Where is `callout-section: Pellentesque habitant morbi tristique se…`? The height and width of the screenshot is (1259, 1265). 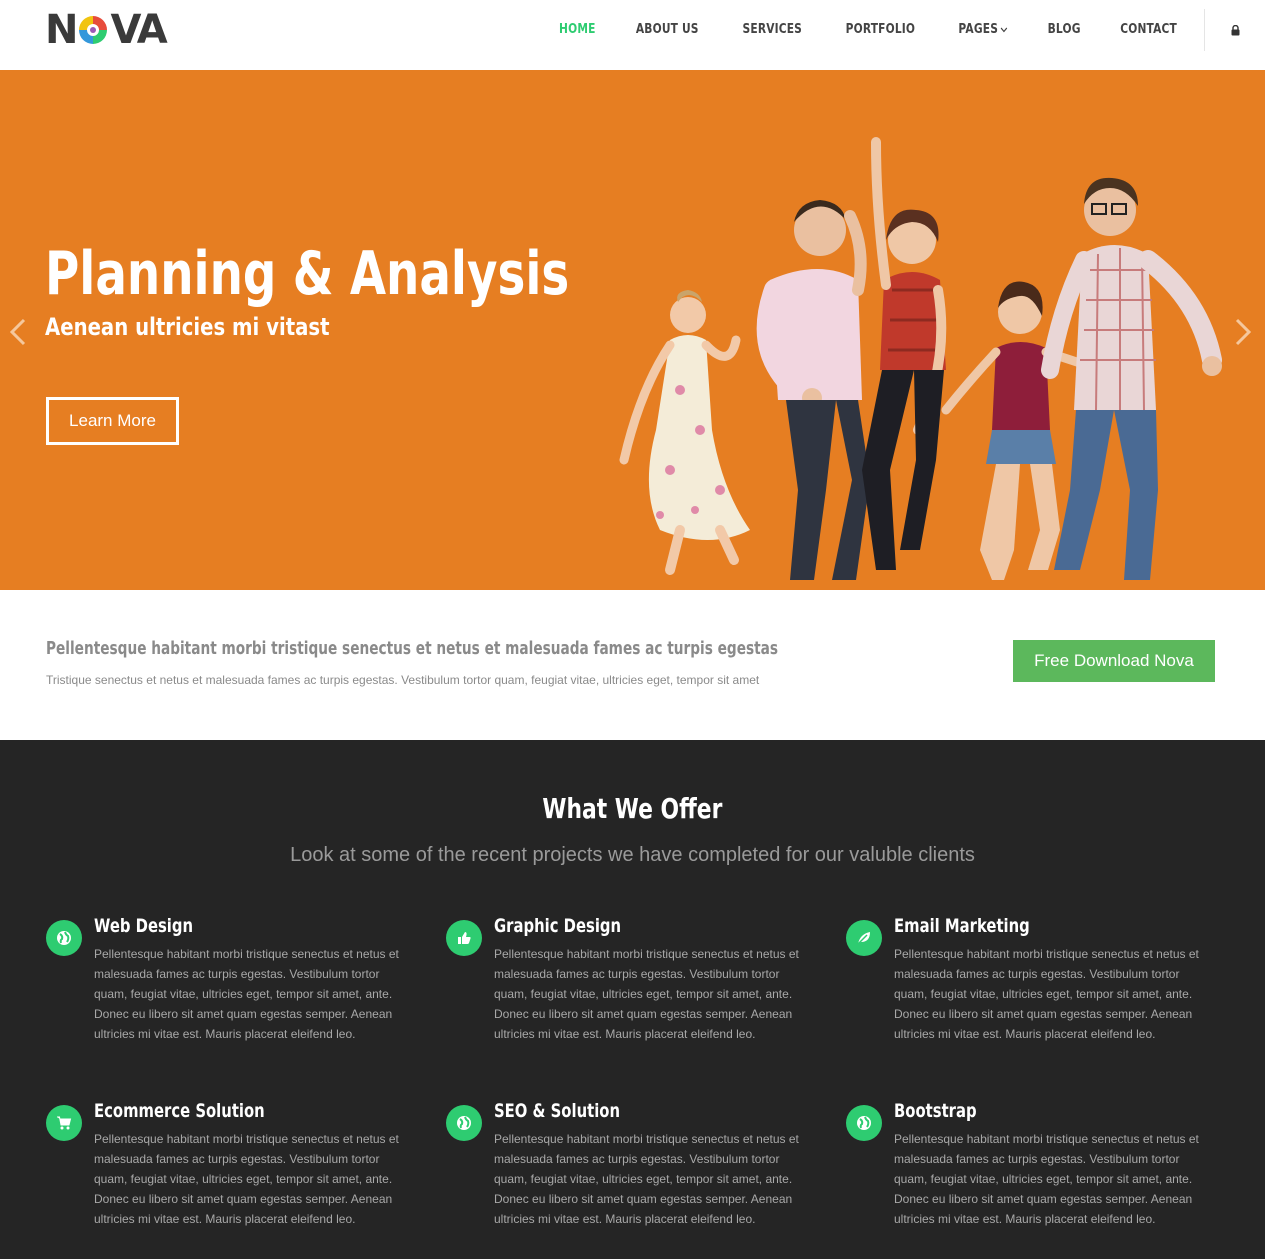
callout-section: Pellentesque habitant morbi tristique se… is located at coordinates (632, 665).